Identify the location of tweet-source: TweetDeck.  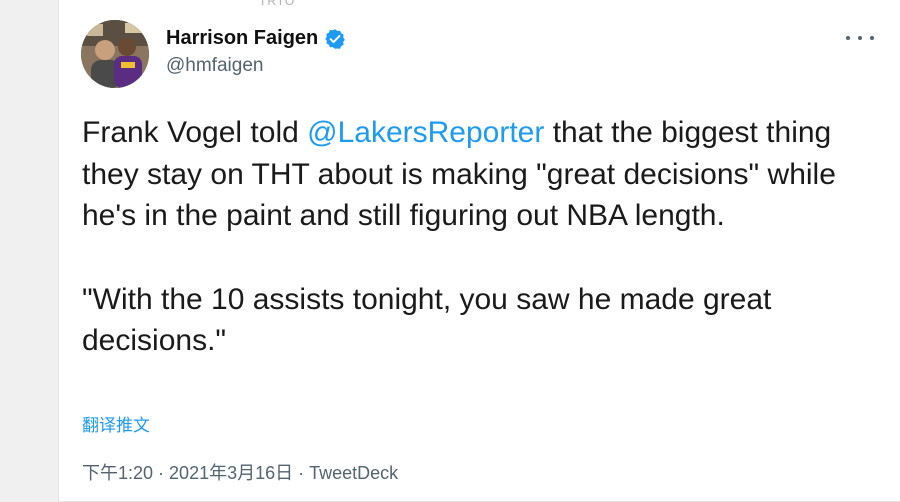
(353, 473).